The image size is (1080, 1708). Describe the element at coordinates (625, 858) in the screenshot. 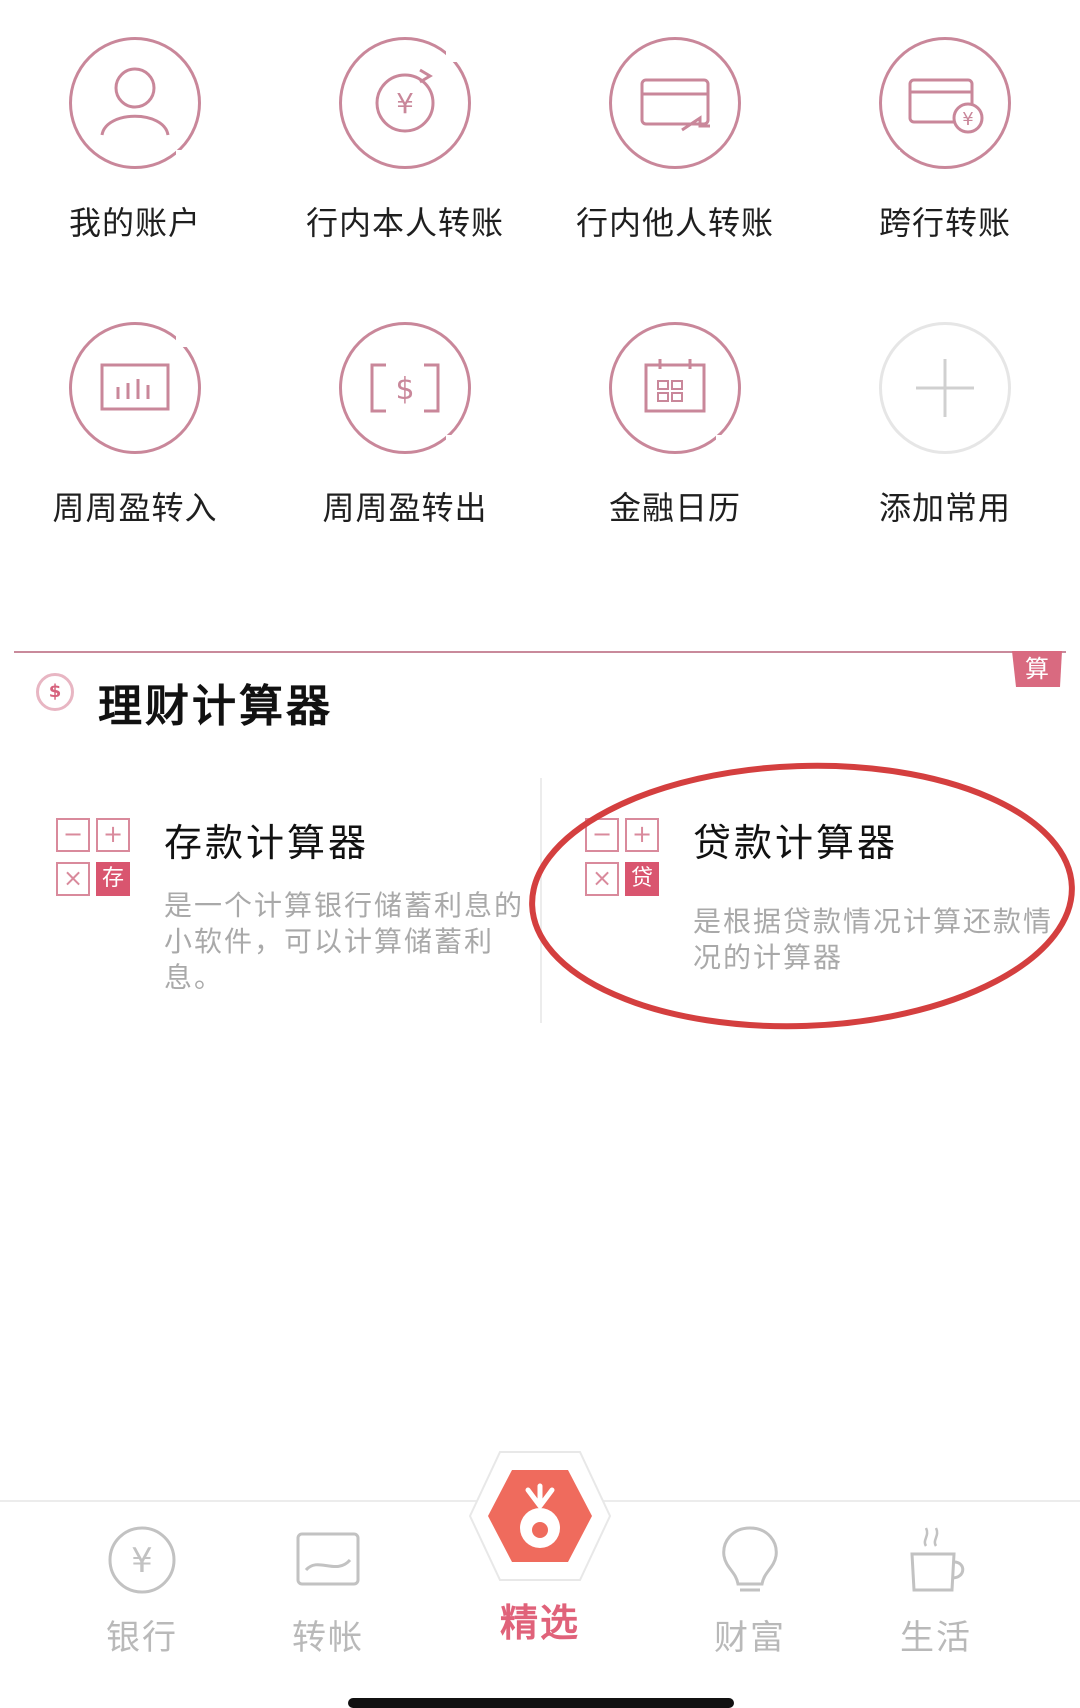

I see `calculator-keys-icon: − + × 贷` at that location.